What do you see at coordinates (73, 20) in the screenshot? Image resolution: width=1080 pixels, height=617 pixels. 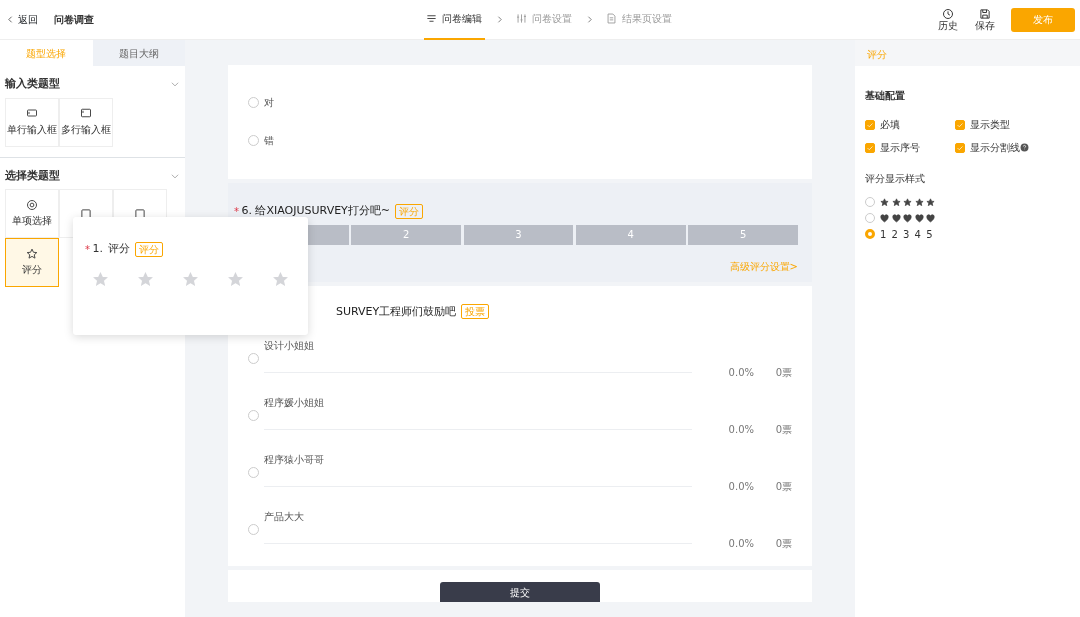 I see `survey-title: 问卷调查` at bounding box center [73, 20].